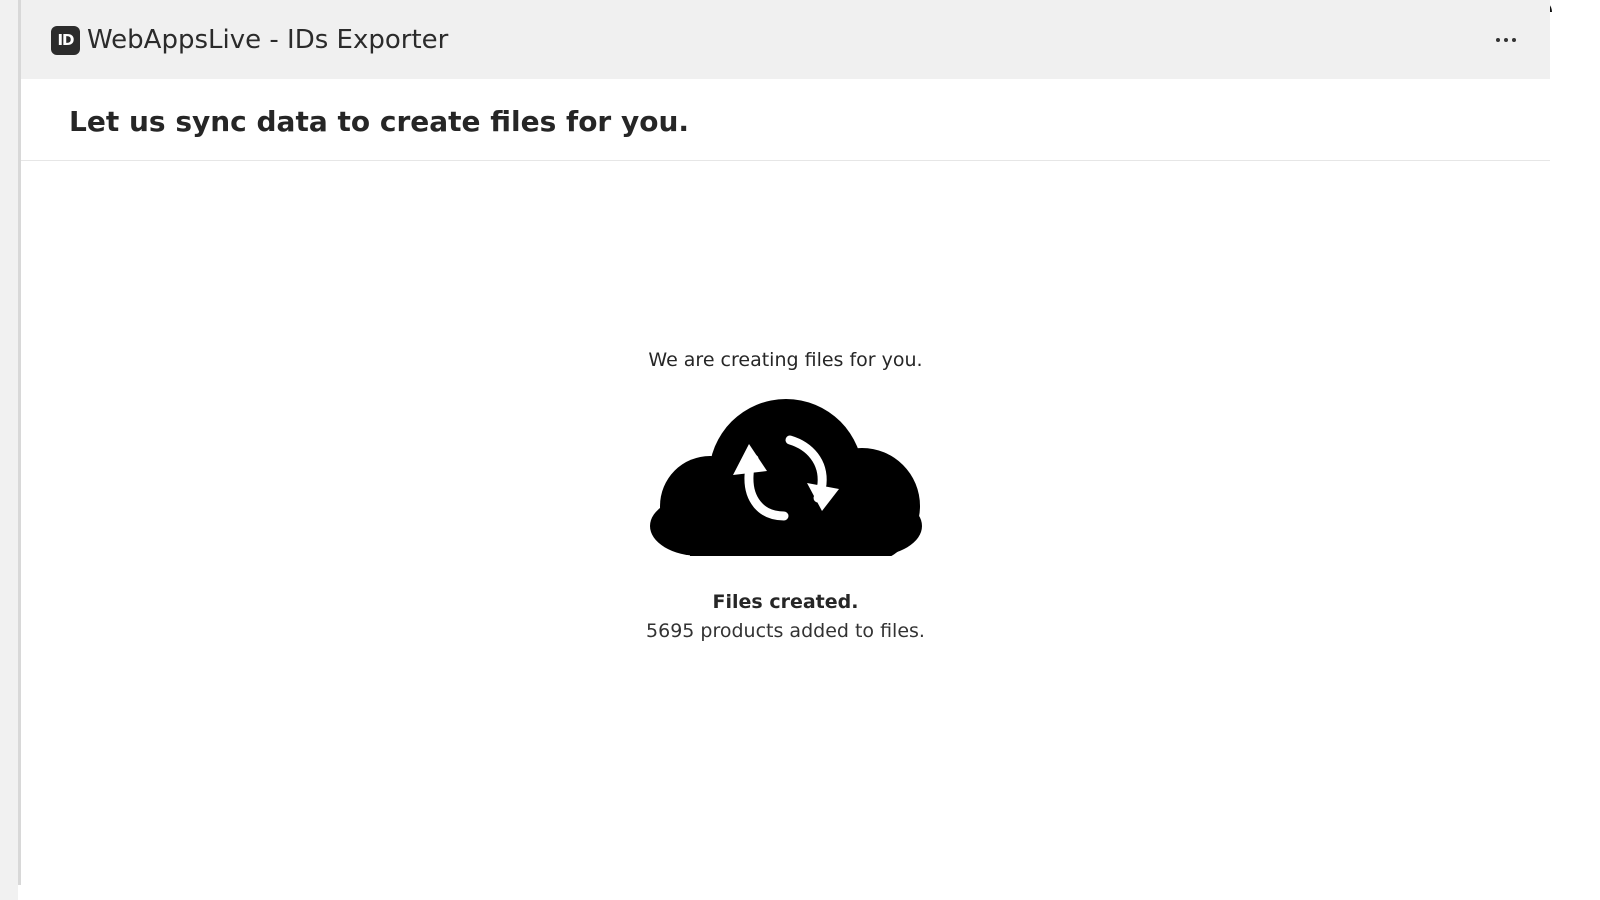 This screenshot has width=1600, height=900. What do you see at coordinates (785, 39) in the screenshot?
I see `title-bar: ID WebAppsLive - IDs Exporter` at bounding box center [785, 39].